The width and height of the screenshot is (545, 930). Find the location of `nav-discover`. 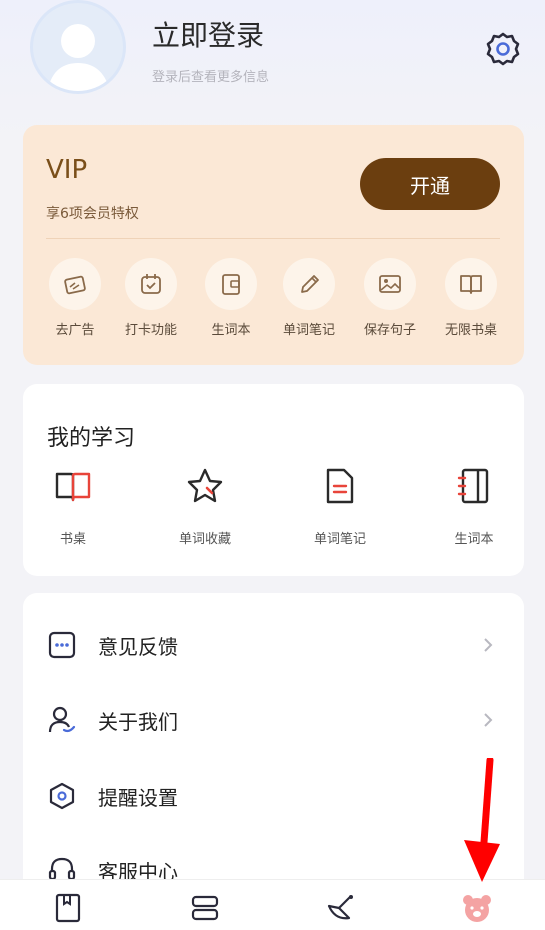

nav-discover is located at coordinates (341, 908).